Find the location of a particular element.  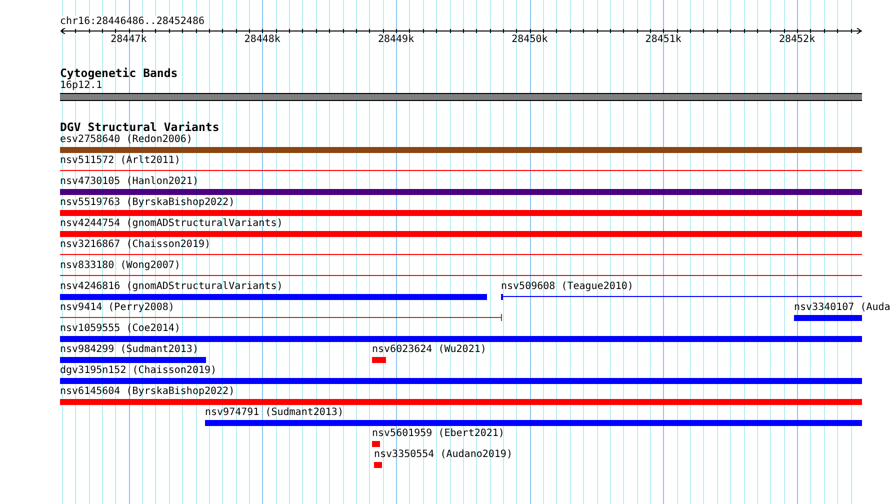

cytoband-bar is located at coordinates (461, 97).